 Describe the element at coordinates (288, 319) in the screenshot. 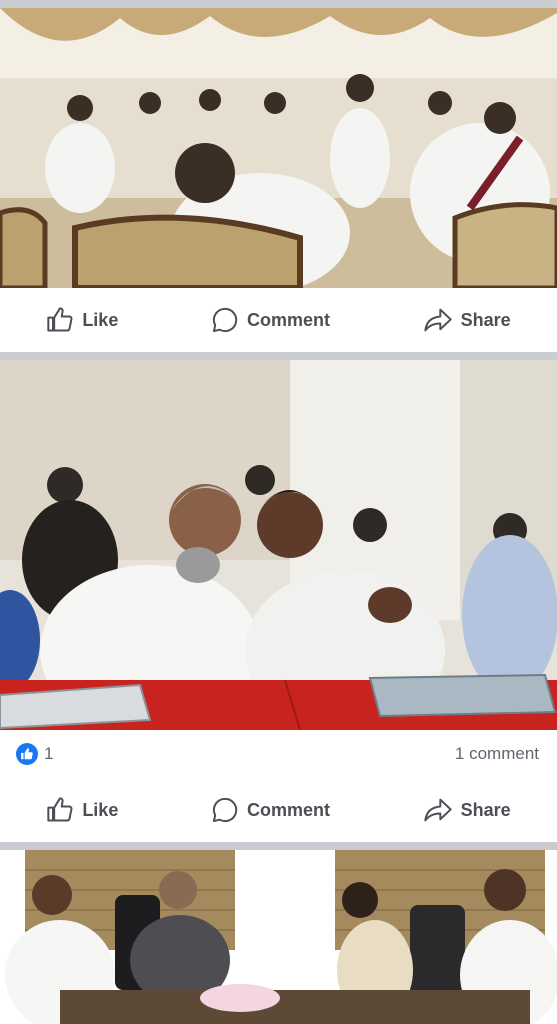

I see `post-1-comment-label: Comment` at that location.